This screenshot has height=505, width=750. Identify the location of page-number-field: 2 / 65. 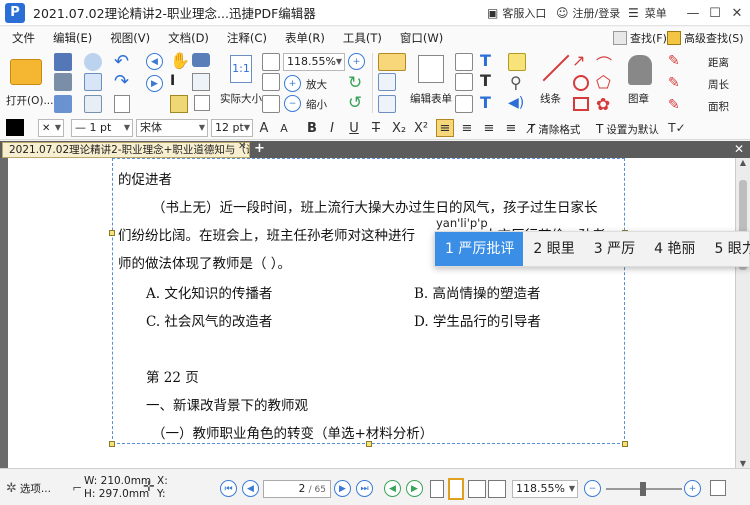
(297, 489).